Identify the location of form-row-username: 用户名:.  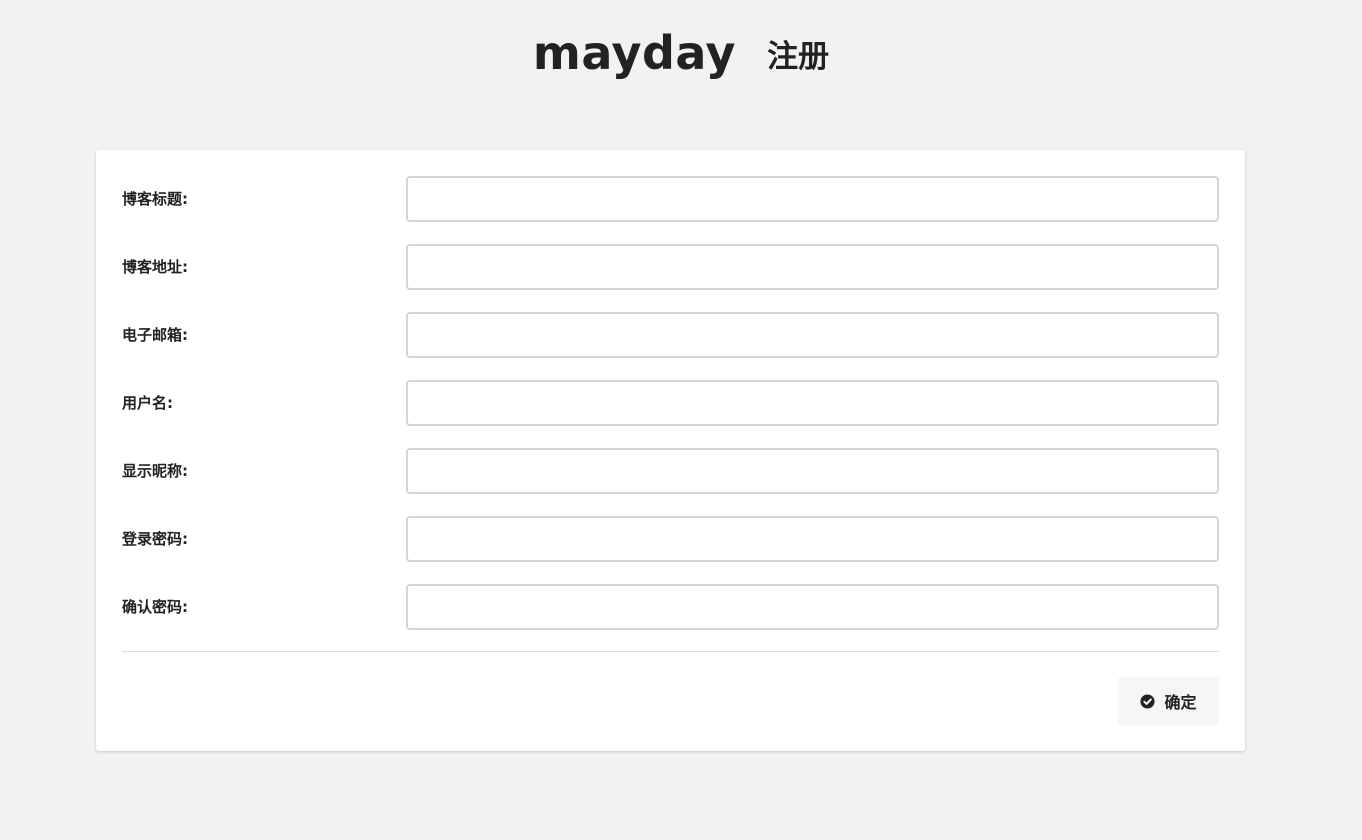
(670, 403).